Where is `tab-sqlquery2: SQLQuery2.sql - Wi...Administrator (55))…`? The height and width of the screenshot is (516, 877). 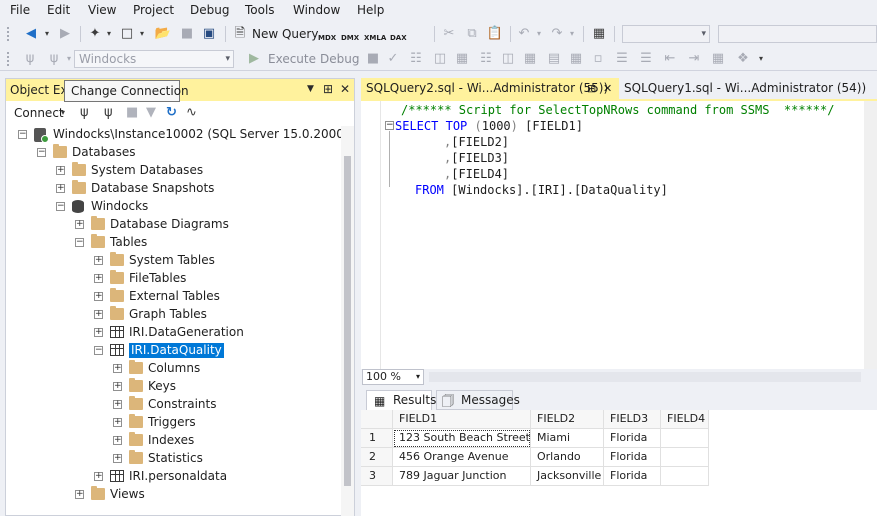
tab-sqlquery2: SQLQuery2.sql - Wi...Administrator (55))… is located at coordinates (490, 88).